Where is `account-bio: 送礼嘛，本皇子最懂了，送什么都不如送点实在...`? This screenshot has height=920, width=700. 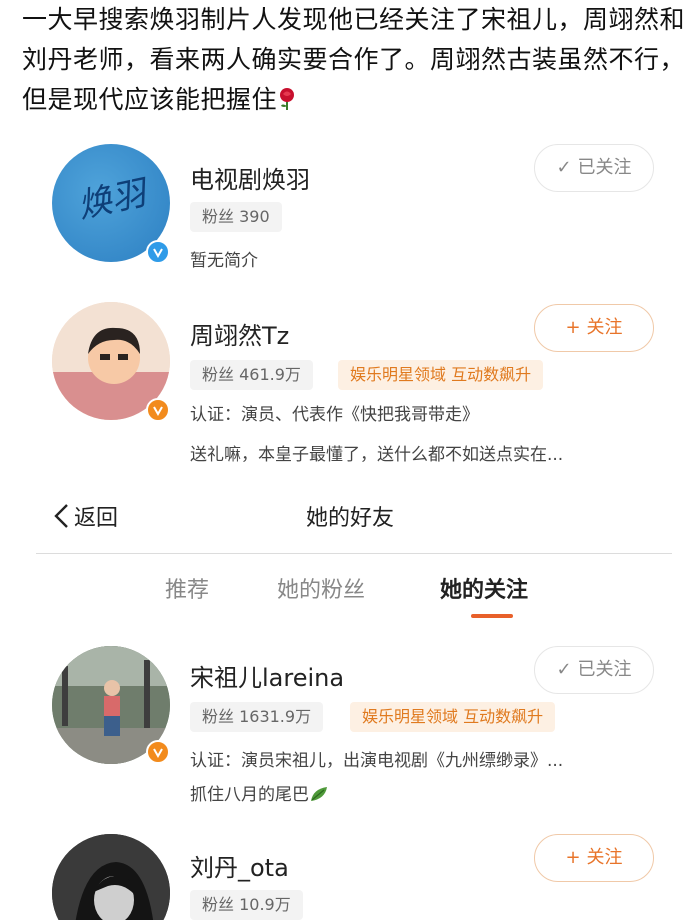 account-bio: 送礼嘛，本皇子最懂了，送什么都不如送点实在... is located at coordinates (377, 455).